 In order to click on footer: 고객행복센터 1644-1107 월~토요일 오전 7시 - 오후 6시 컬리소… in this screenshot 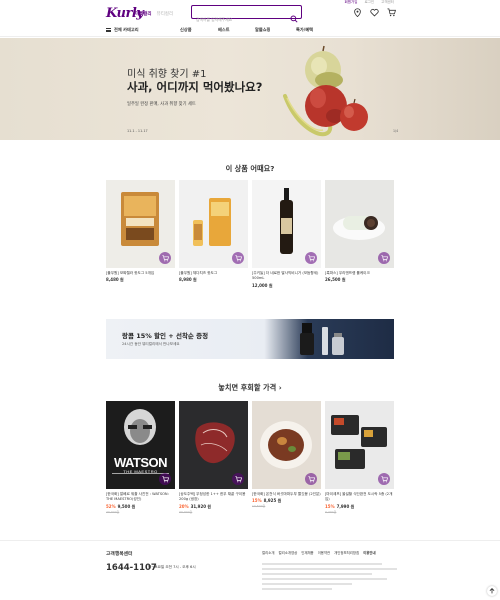, I will do `click(250, 570)`.